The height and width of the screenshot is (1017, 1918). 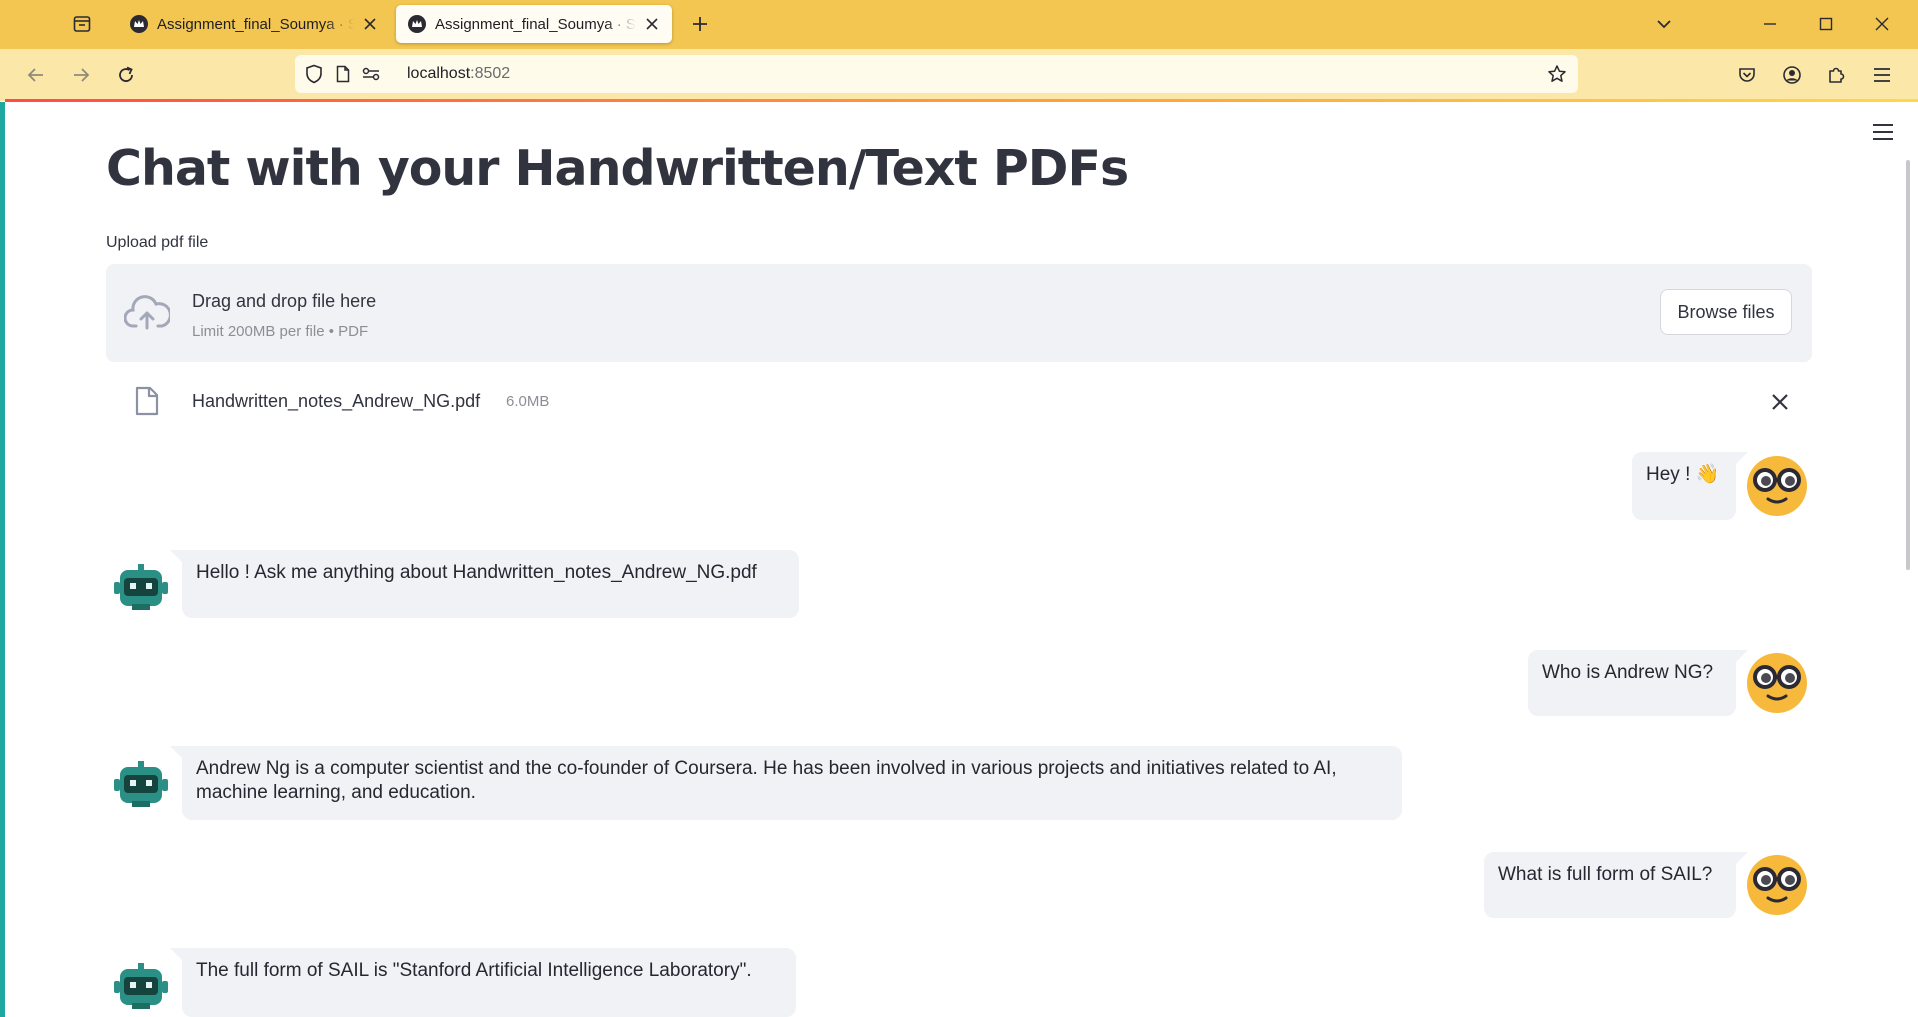 I want to click on new-tab-plus-icon, so click(x=700, y=24).